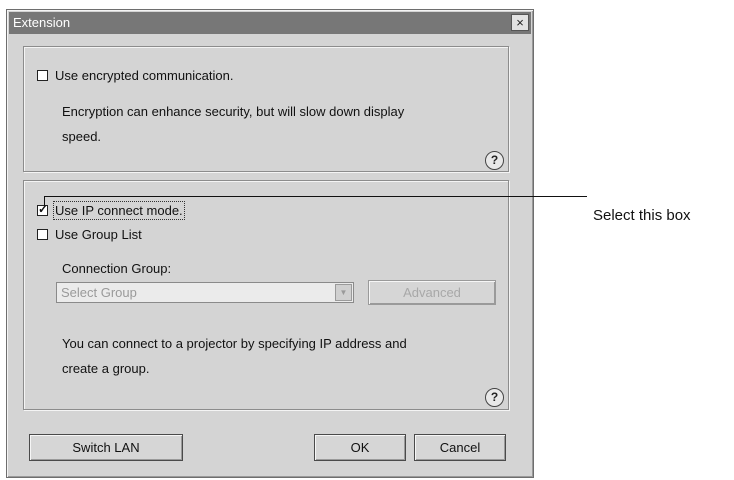  I want to click on ip-connect-option: Use IP connect mode., so click(111, 210).